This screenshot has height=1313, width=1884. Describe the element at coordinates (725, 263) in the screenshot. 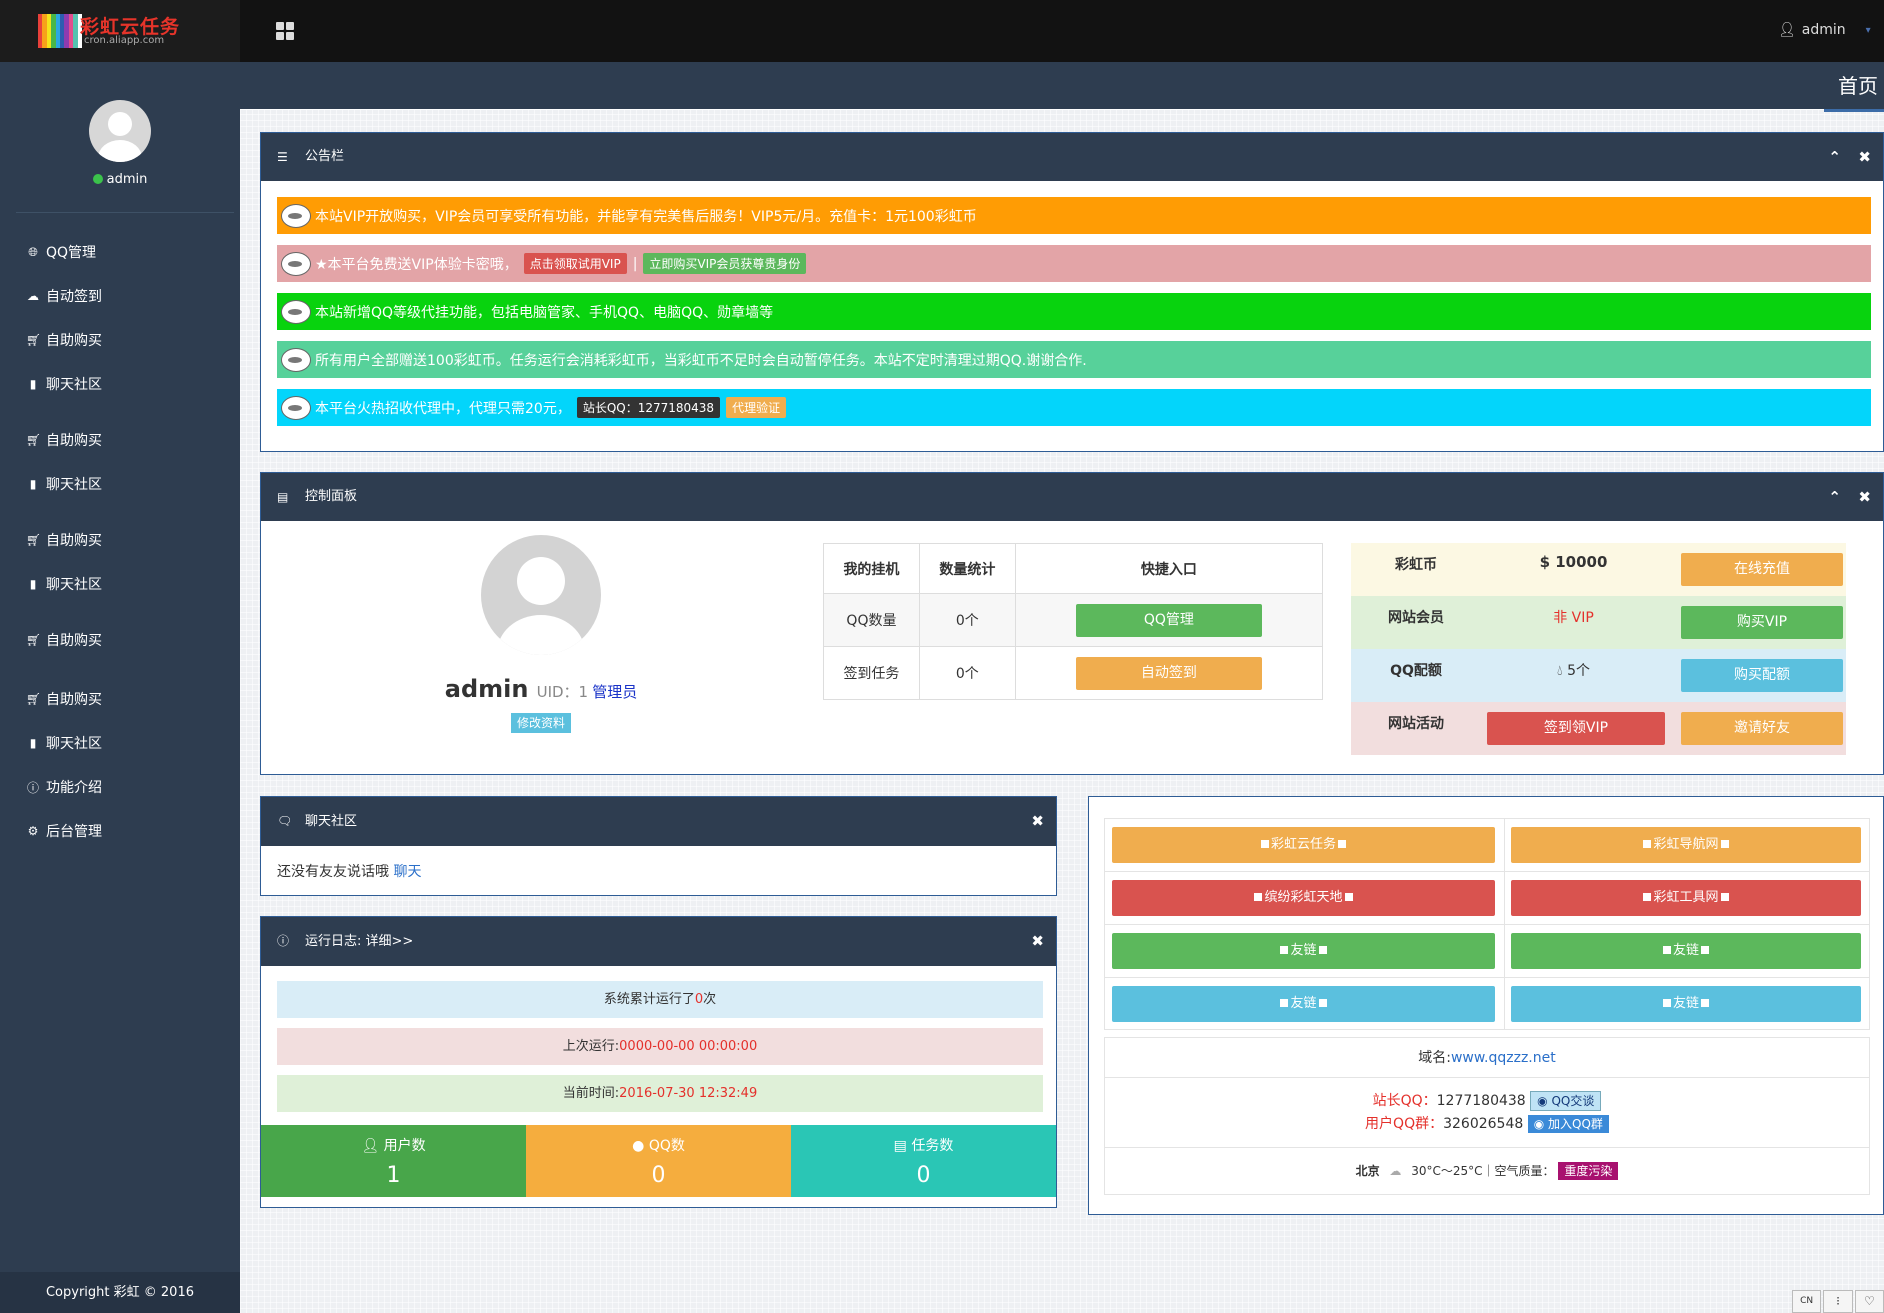

I see `buy-vip-link: 立即购买VIP会员获尊贵身份` at that location.